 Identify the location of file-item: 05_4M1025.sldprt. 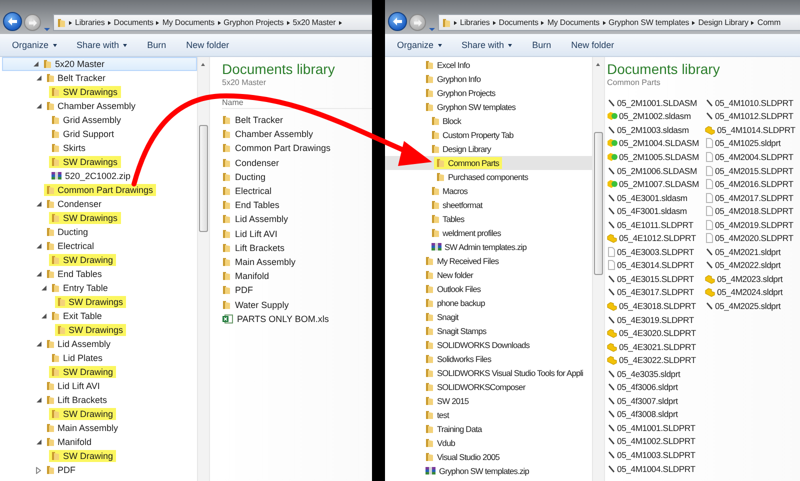
(752, 143).